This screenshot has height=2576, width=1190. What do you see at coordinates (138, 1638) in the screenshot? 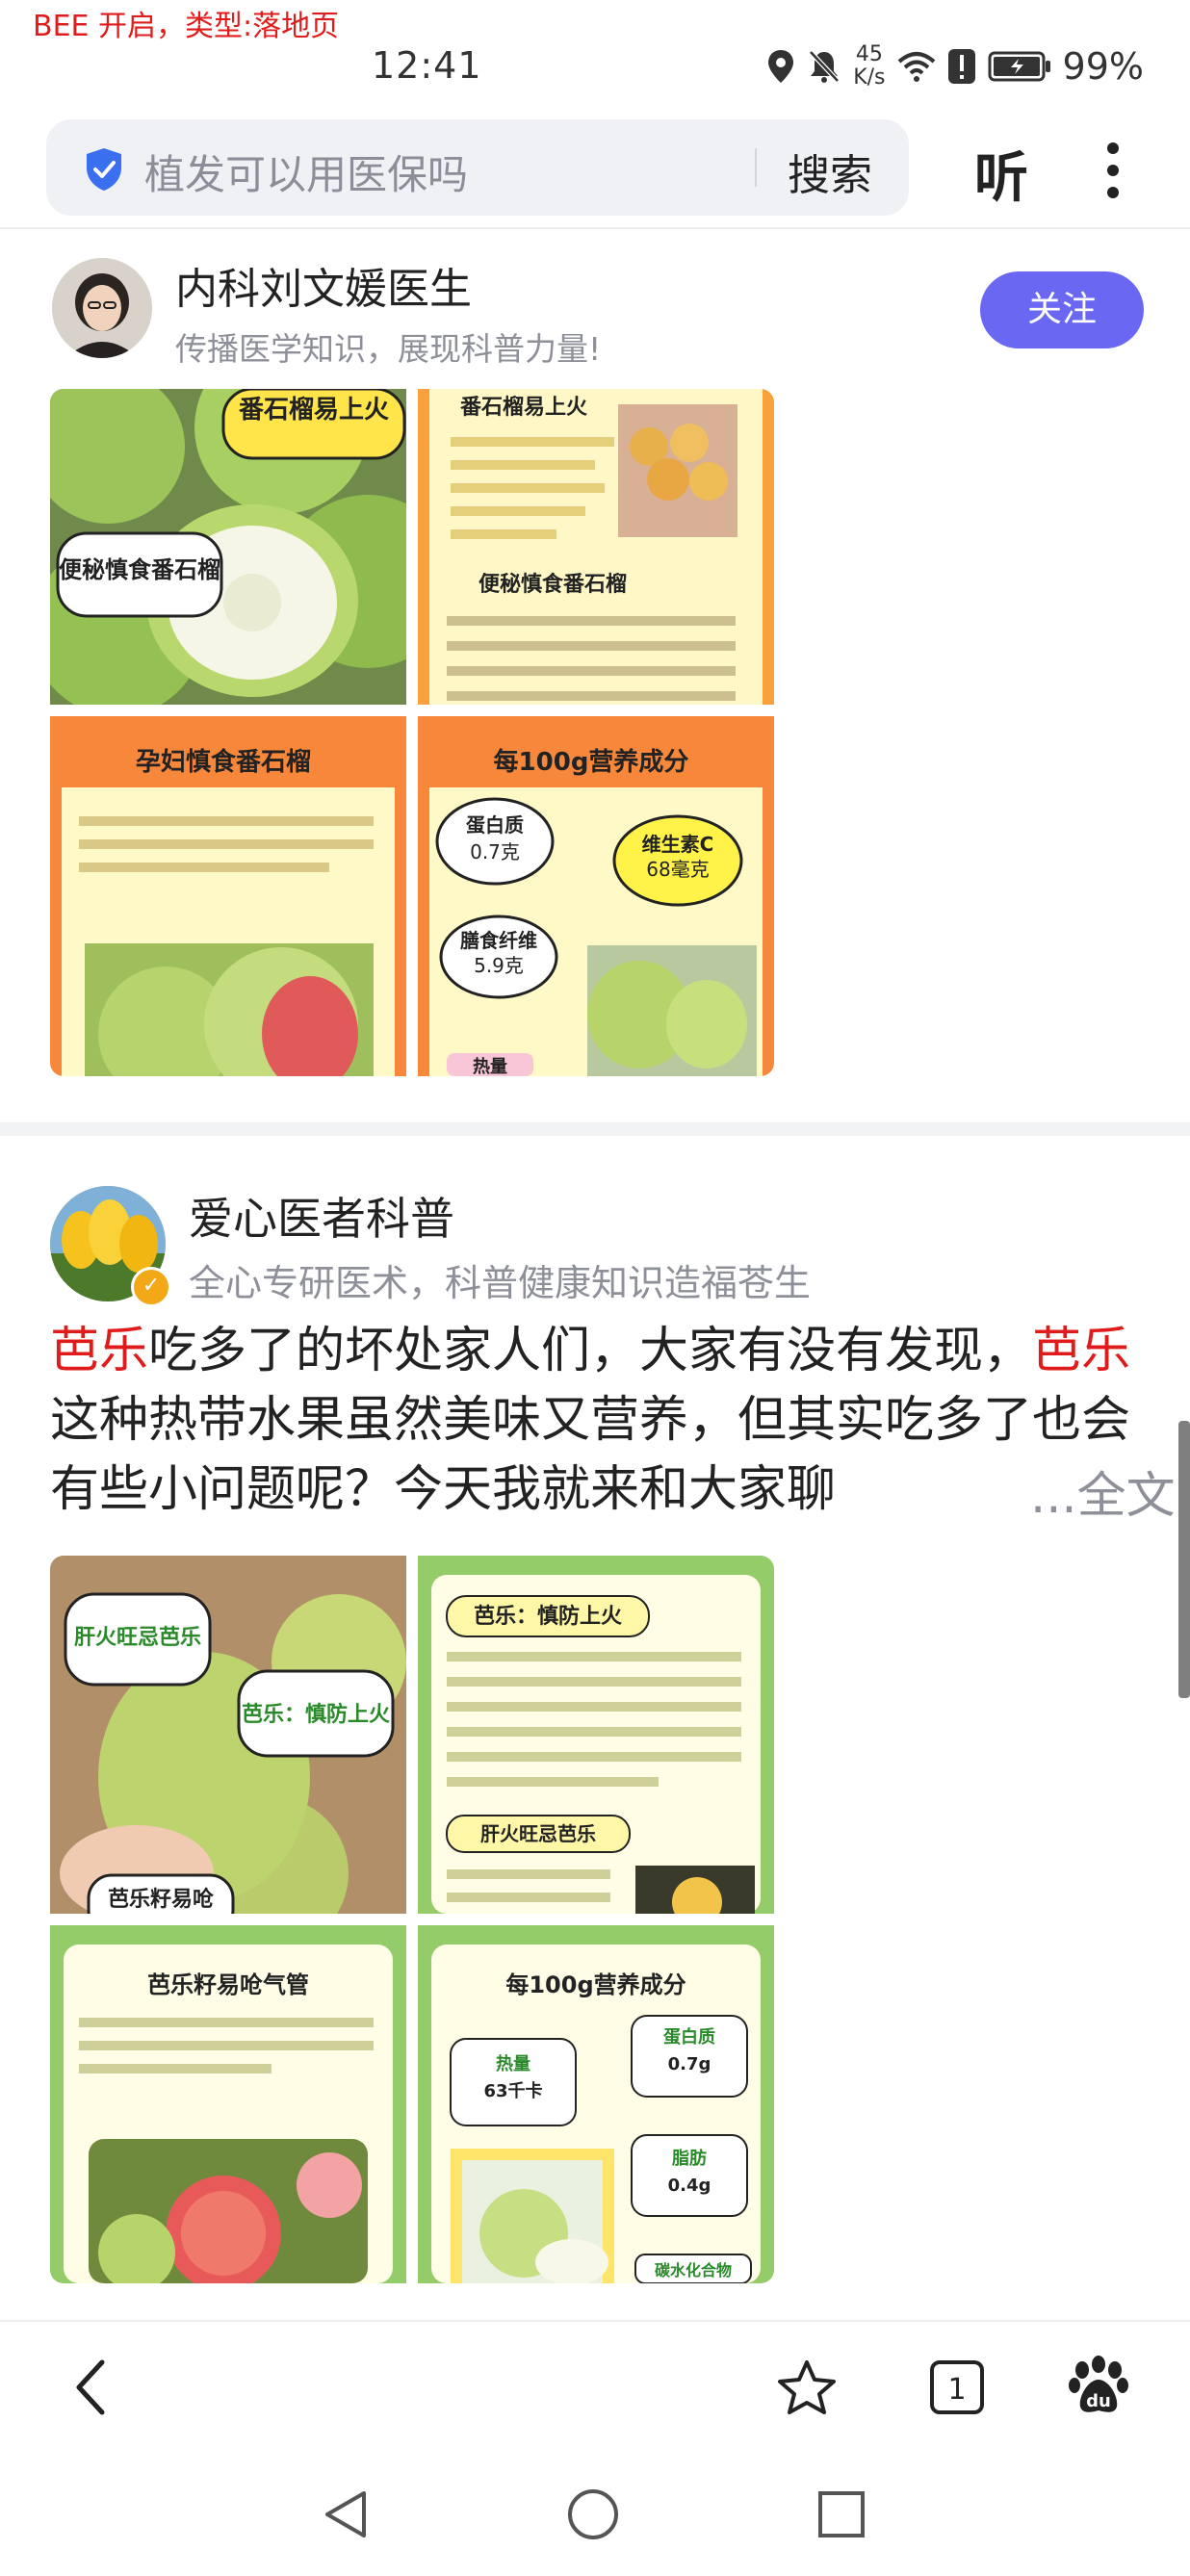
I see `image-tag: 肝火旺忌芭乐` at bounding box center [138, 1638].